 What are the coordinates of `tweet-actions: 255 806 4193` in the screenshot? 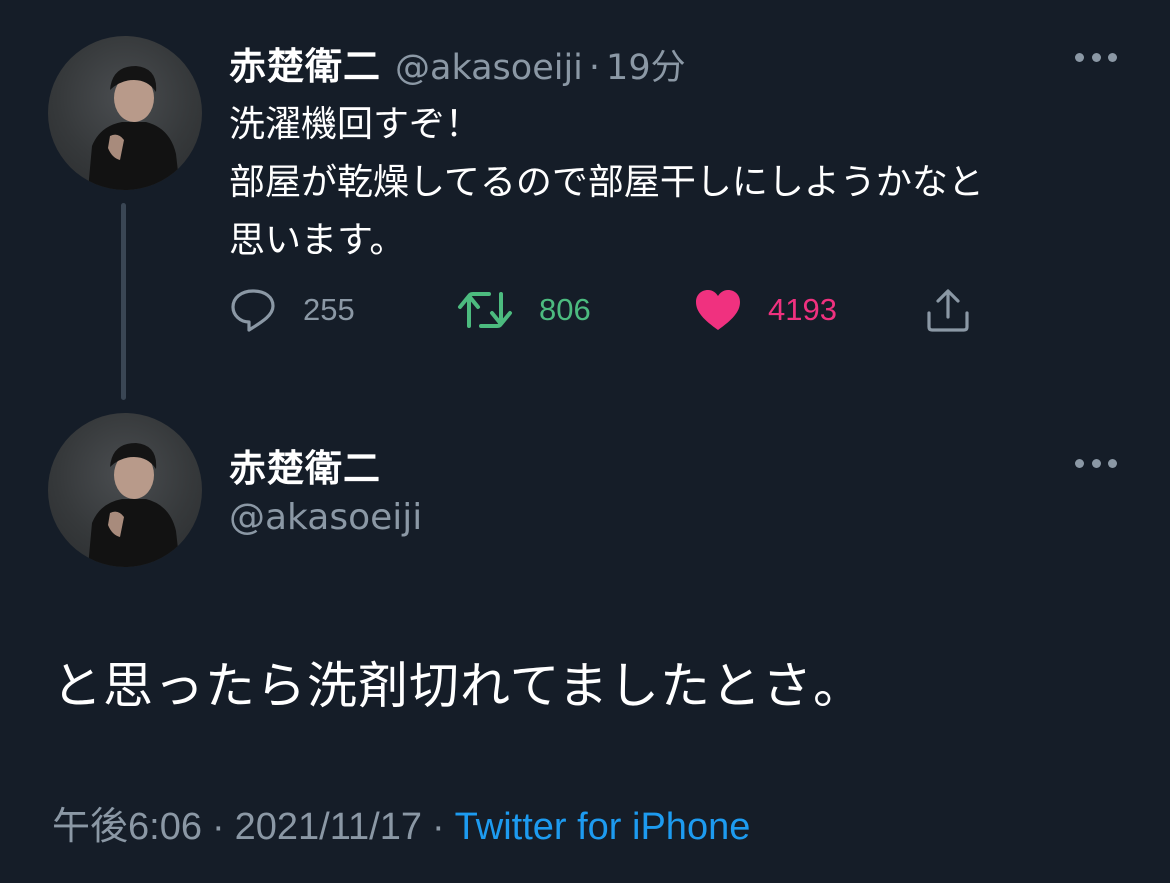 It's located at (609, 310).